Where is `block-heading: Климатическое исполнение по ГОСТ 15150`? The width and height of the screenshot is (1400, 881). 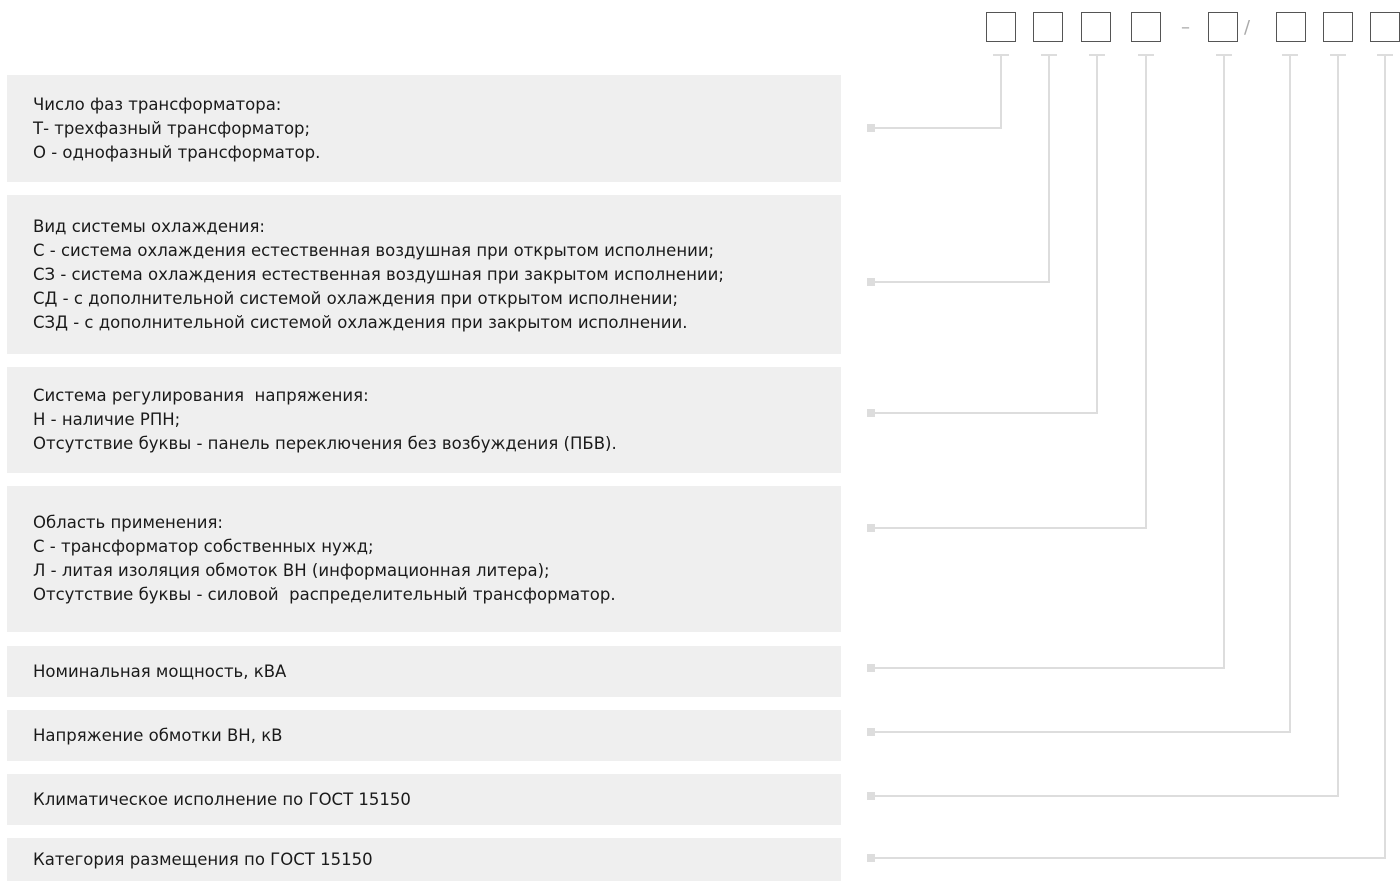
block-heading: Климатическое исполнение по ГОСТ 15150 is located at coordinates (222, 799).